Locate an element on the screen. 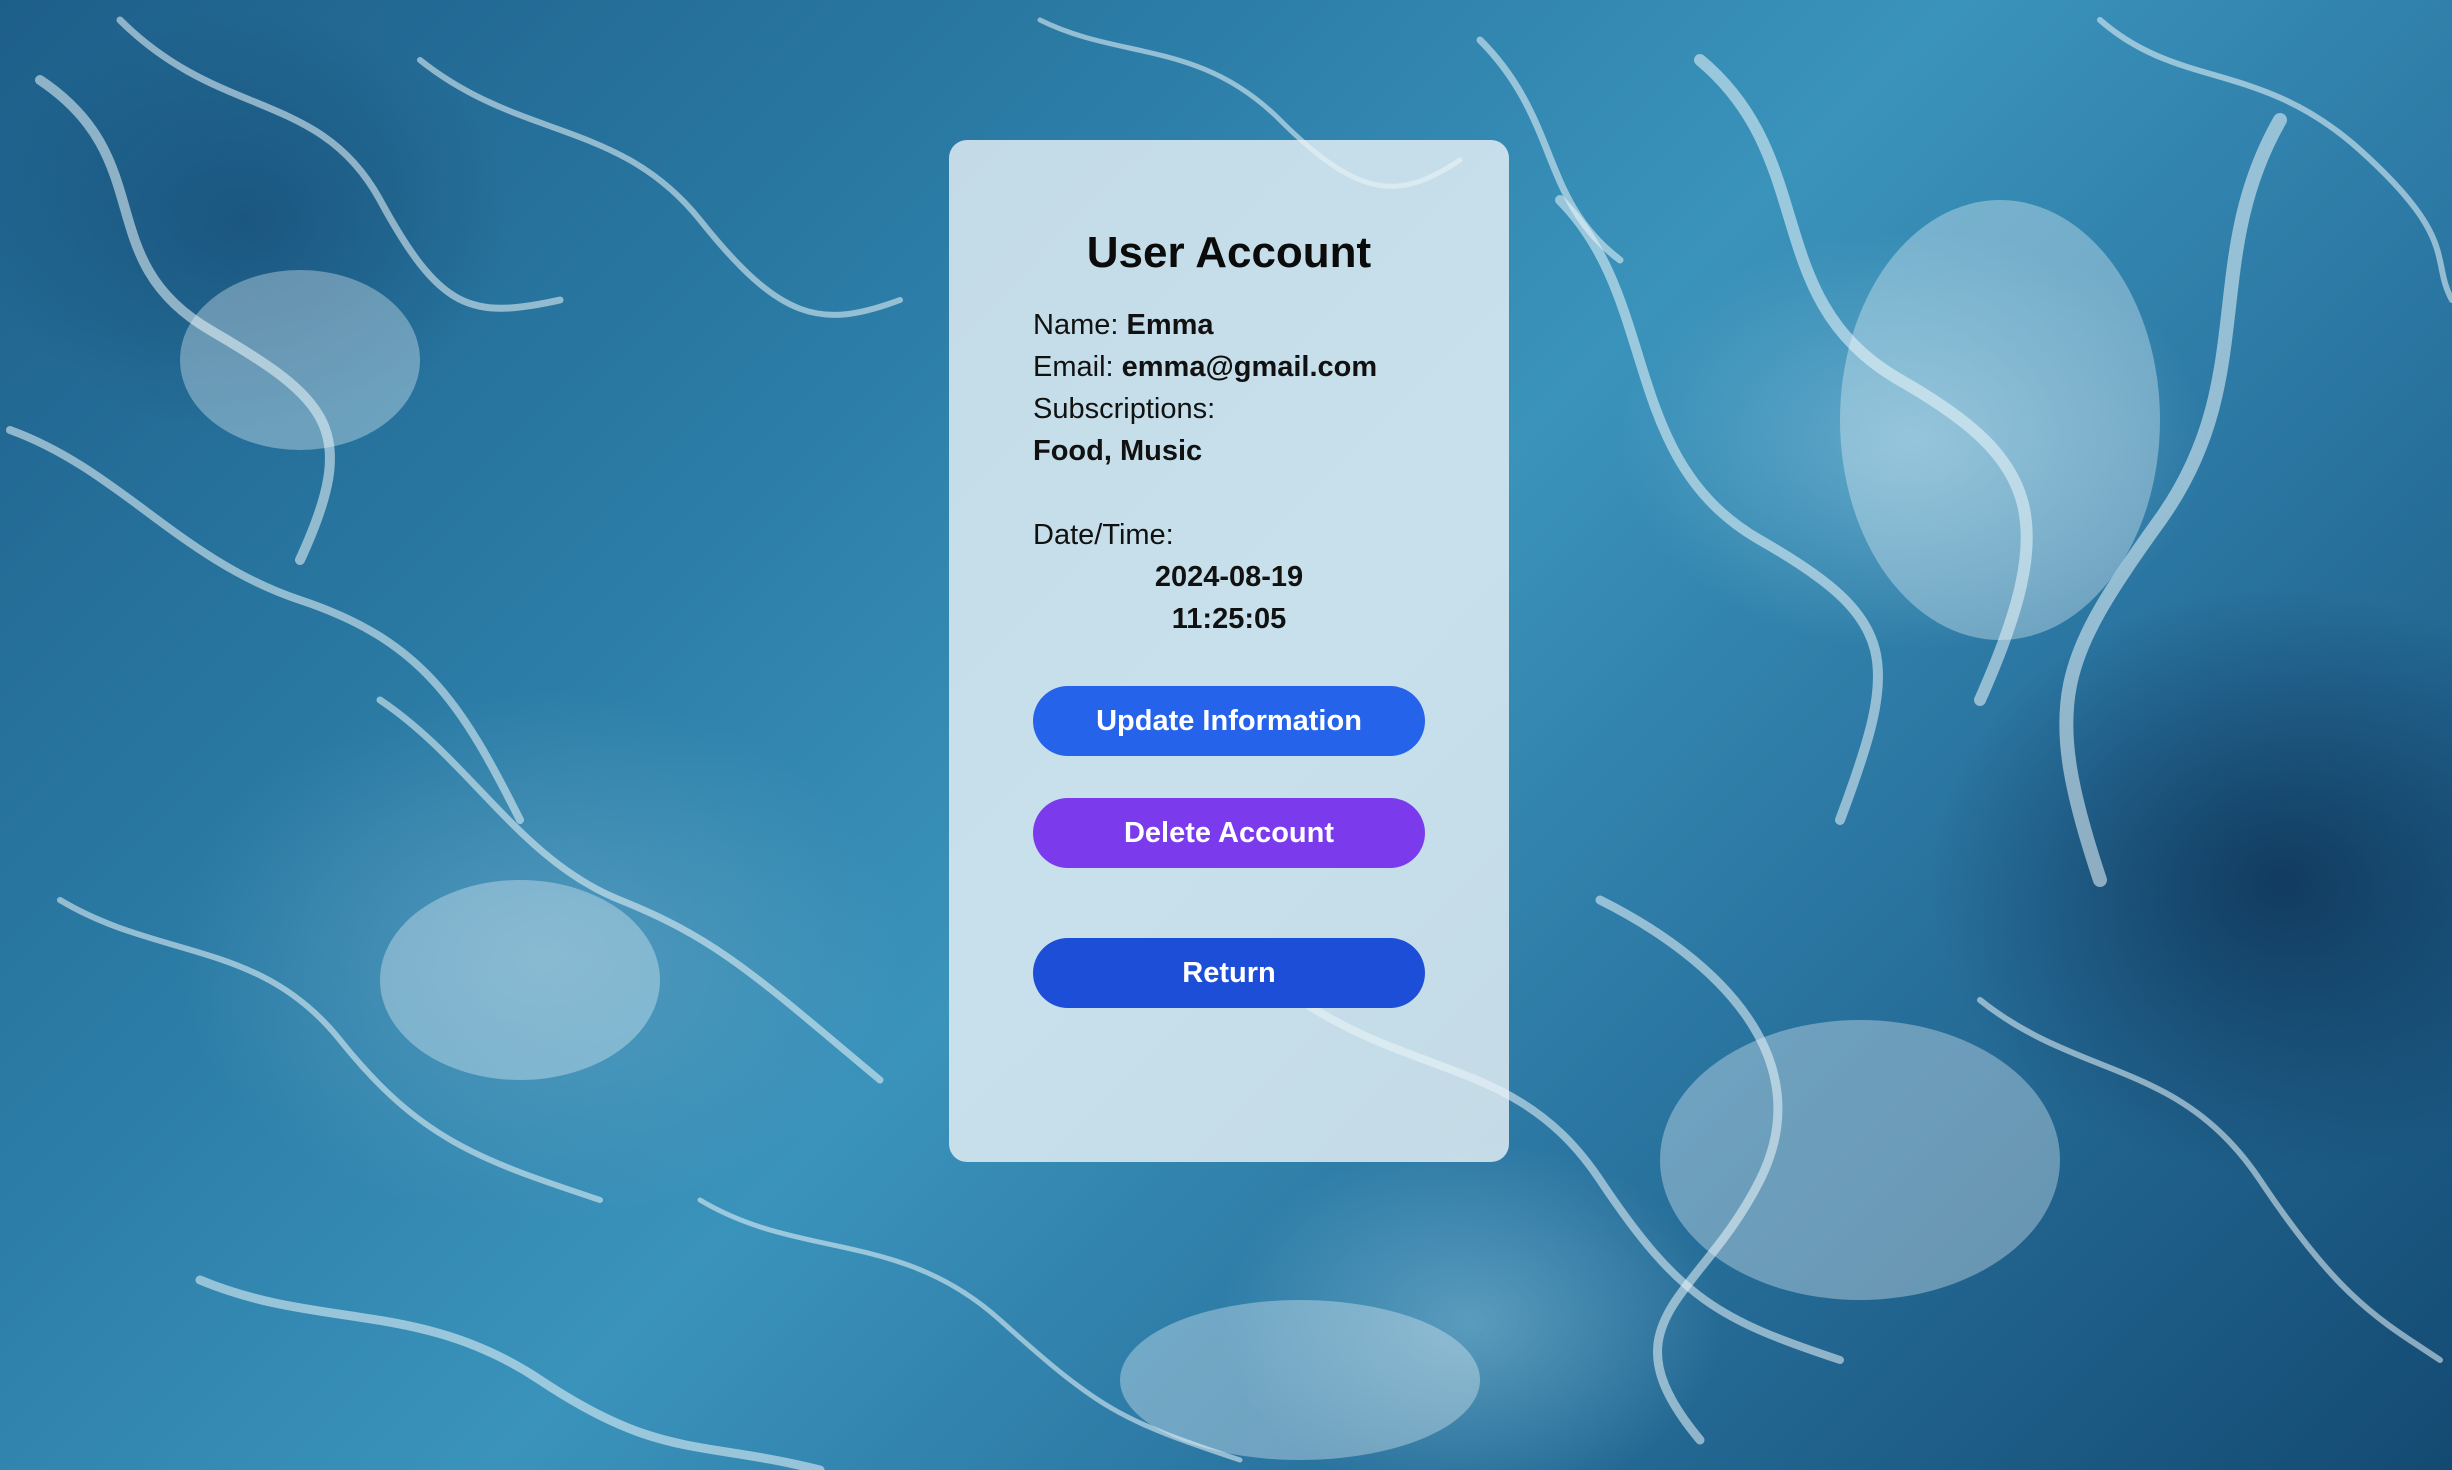  name-value: Emma is located at coordinates (1170, 325).